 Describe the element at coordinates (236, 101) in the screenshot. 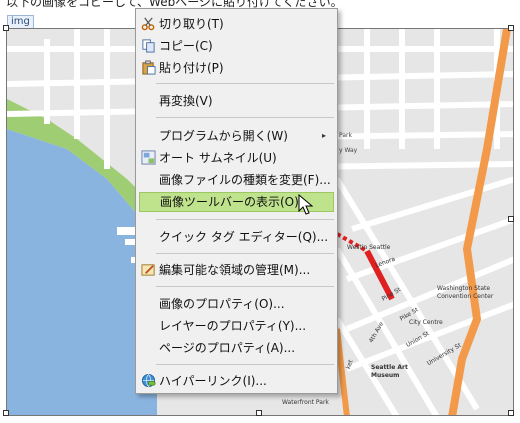

I see `menu-item-reconvert: 再変換(V)` at that location.